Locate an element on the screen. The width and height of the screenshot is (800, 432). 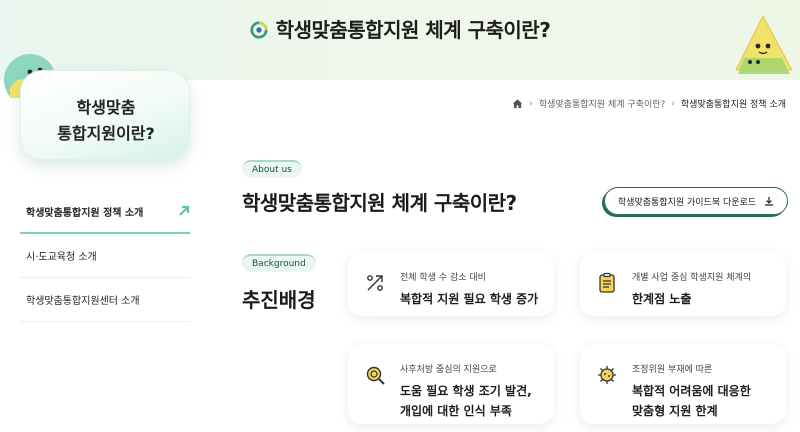
clipboard-icon is located at coordinates (607, 282).